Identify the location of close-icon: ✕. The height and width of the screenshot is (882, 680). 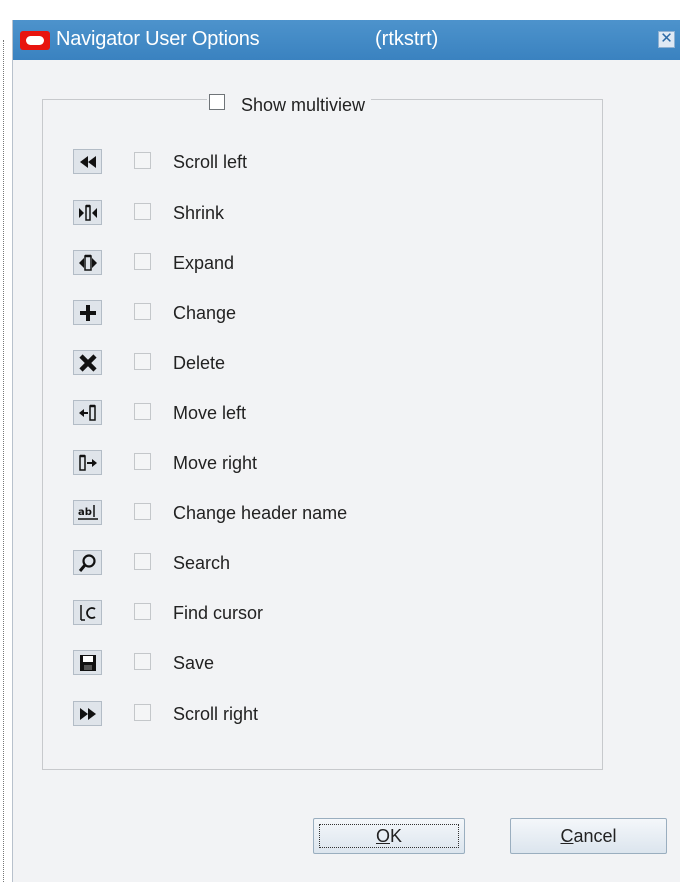
(666, 39).